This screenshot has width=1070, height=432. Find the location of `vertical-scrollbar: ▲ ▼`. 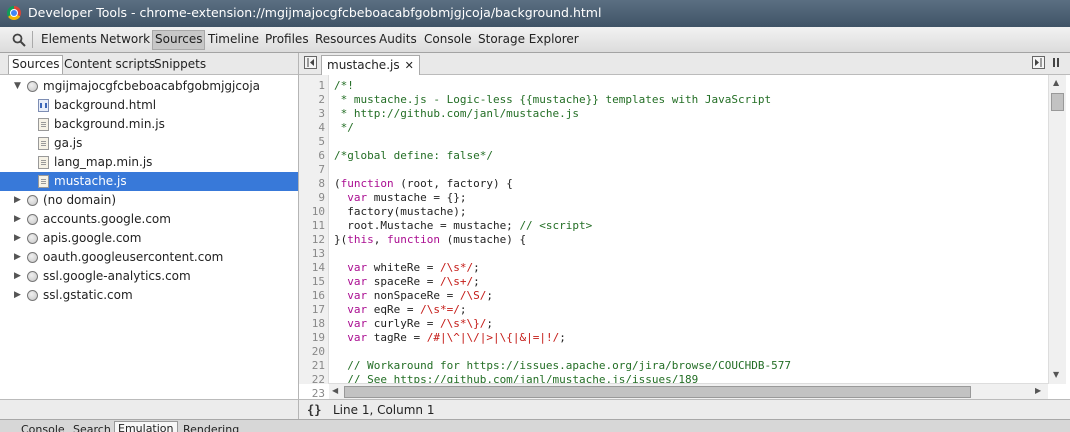

vertical-scrollbar: ▲ ▼ is located at coordinates (1057, 229).